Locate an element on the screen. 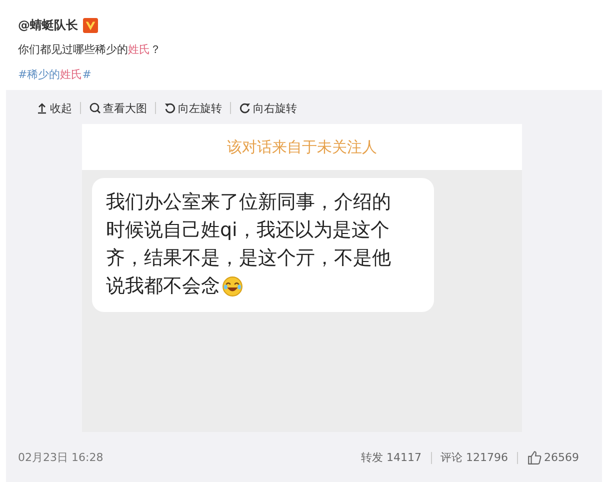  repost-button: 转发 14117 is located at coordinates (391, 457).